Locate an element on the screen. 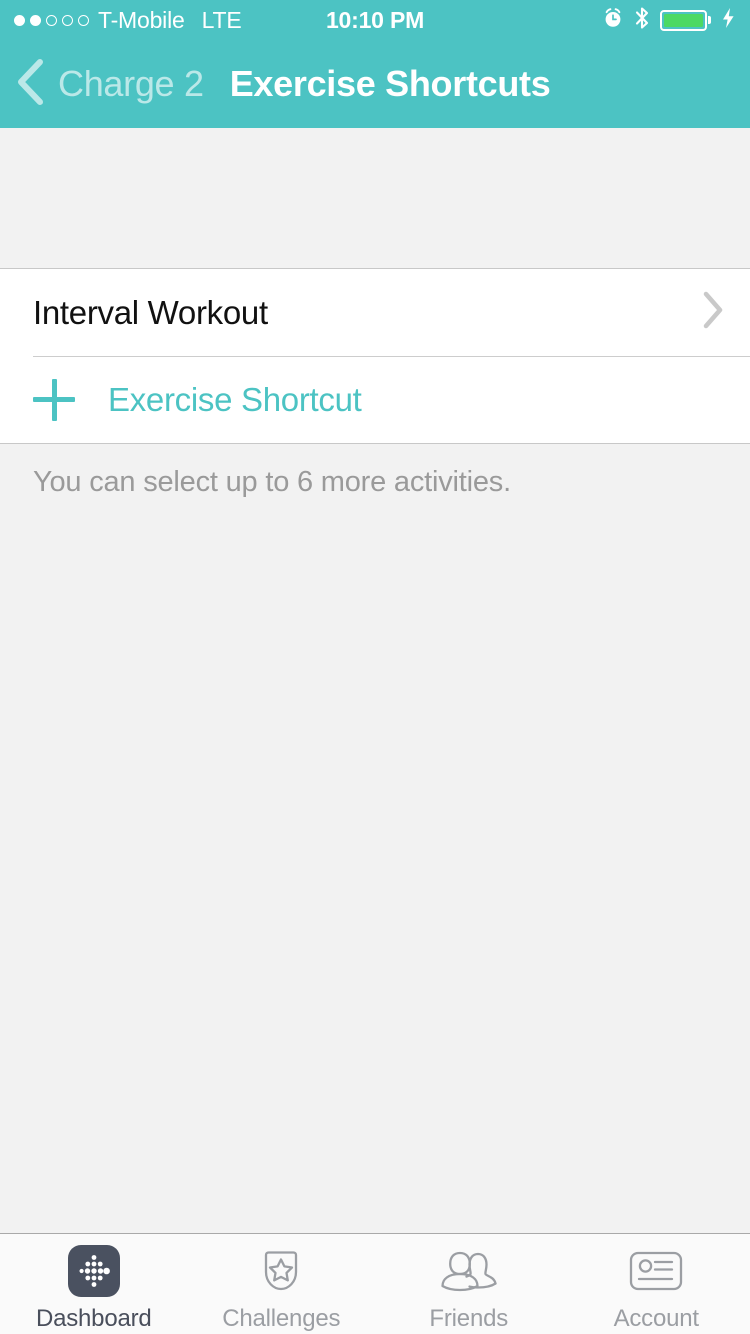 The height and width of the screenshot is (1334, 750). fitbit-logo-tile is located at coordinates (93, 1271).